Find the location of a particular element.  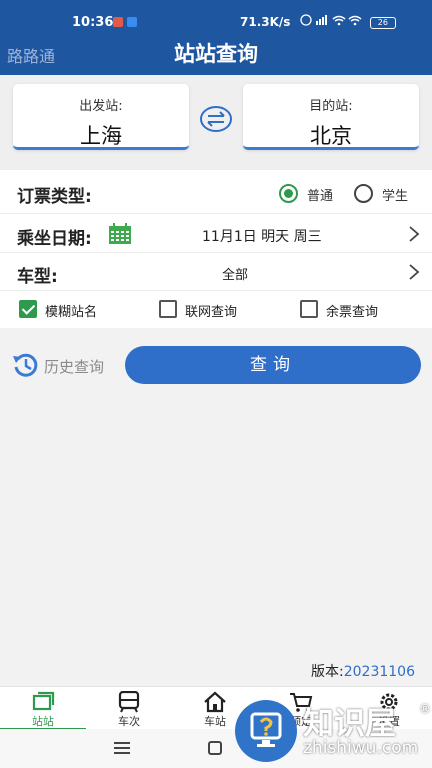

app-notification-icon is located at coordinates (125, 22).